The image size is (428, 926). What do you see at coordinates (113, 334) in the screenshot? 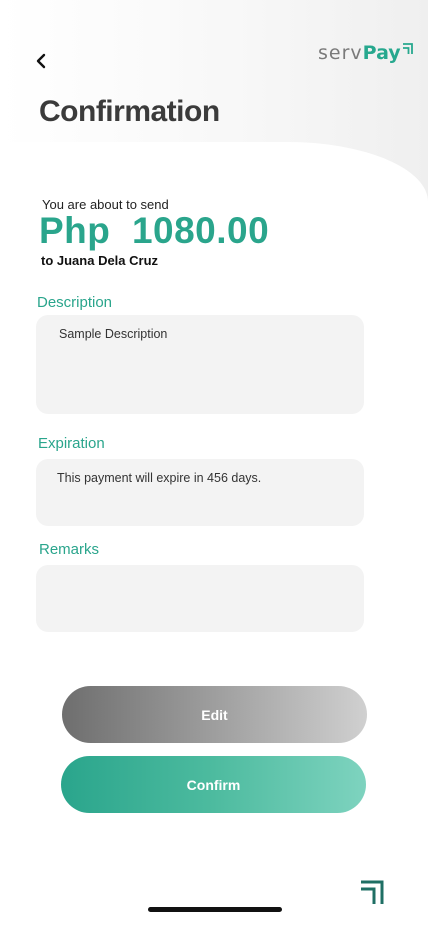
I see `description-value: Sample Description` at bounding box center [113, 334].